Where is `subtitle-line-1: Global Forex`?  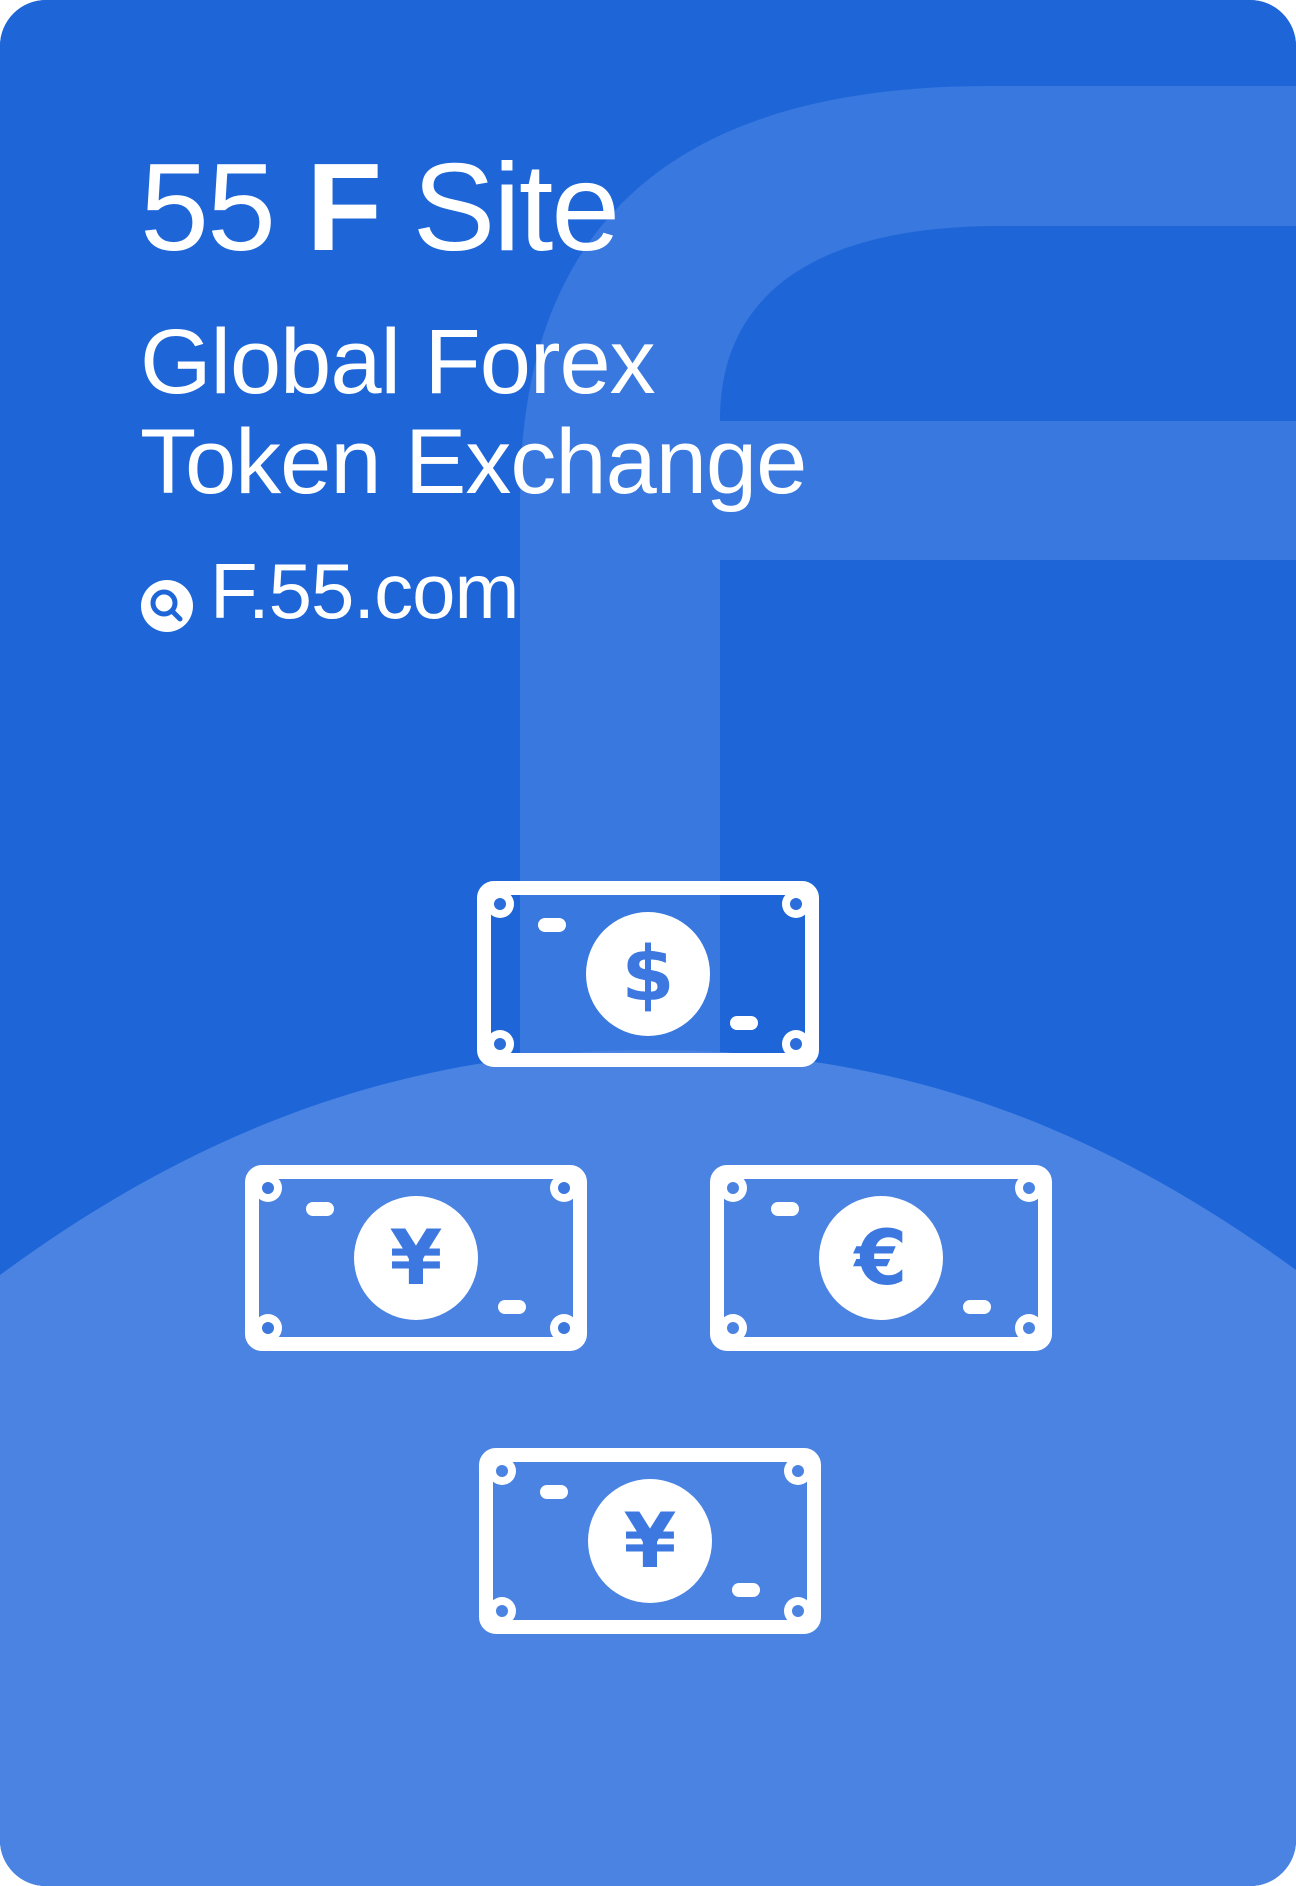 subtitle-line-1: Global Forex is located at coordinates (398, 362).